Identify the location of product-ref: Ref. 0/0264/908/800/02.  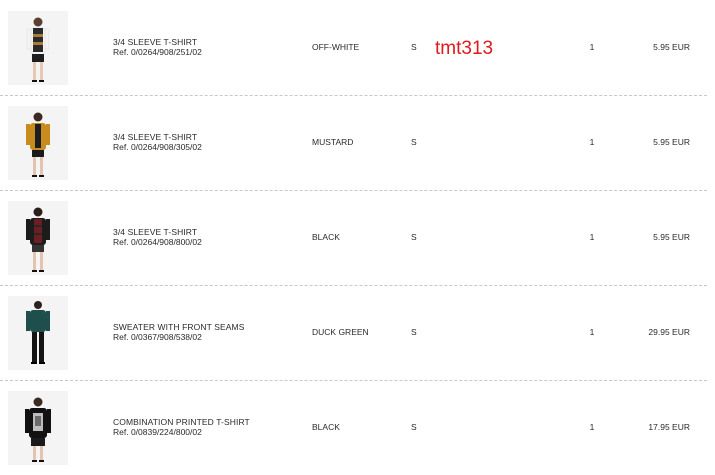
(157, 242).